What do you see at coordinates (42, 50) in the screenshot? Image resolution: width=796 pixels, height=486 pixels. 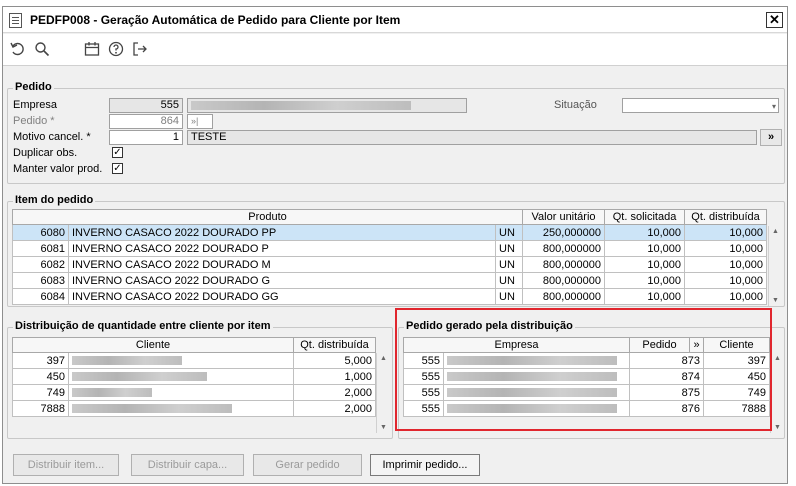 I see `search-icon` at bounding box center [42, 50].